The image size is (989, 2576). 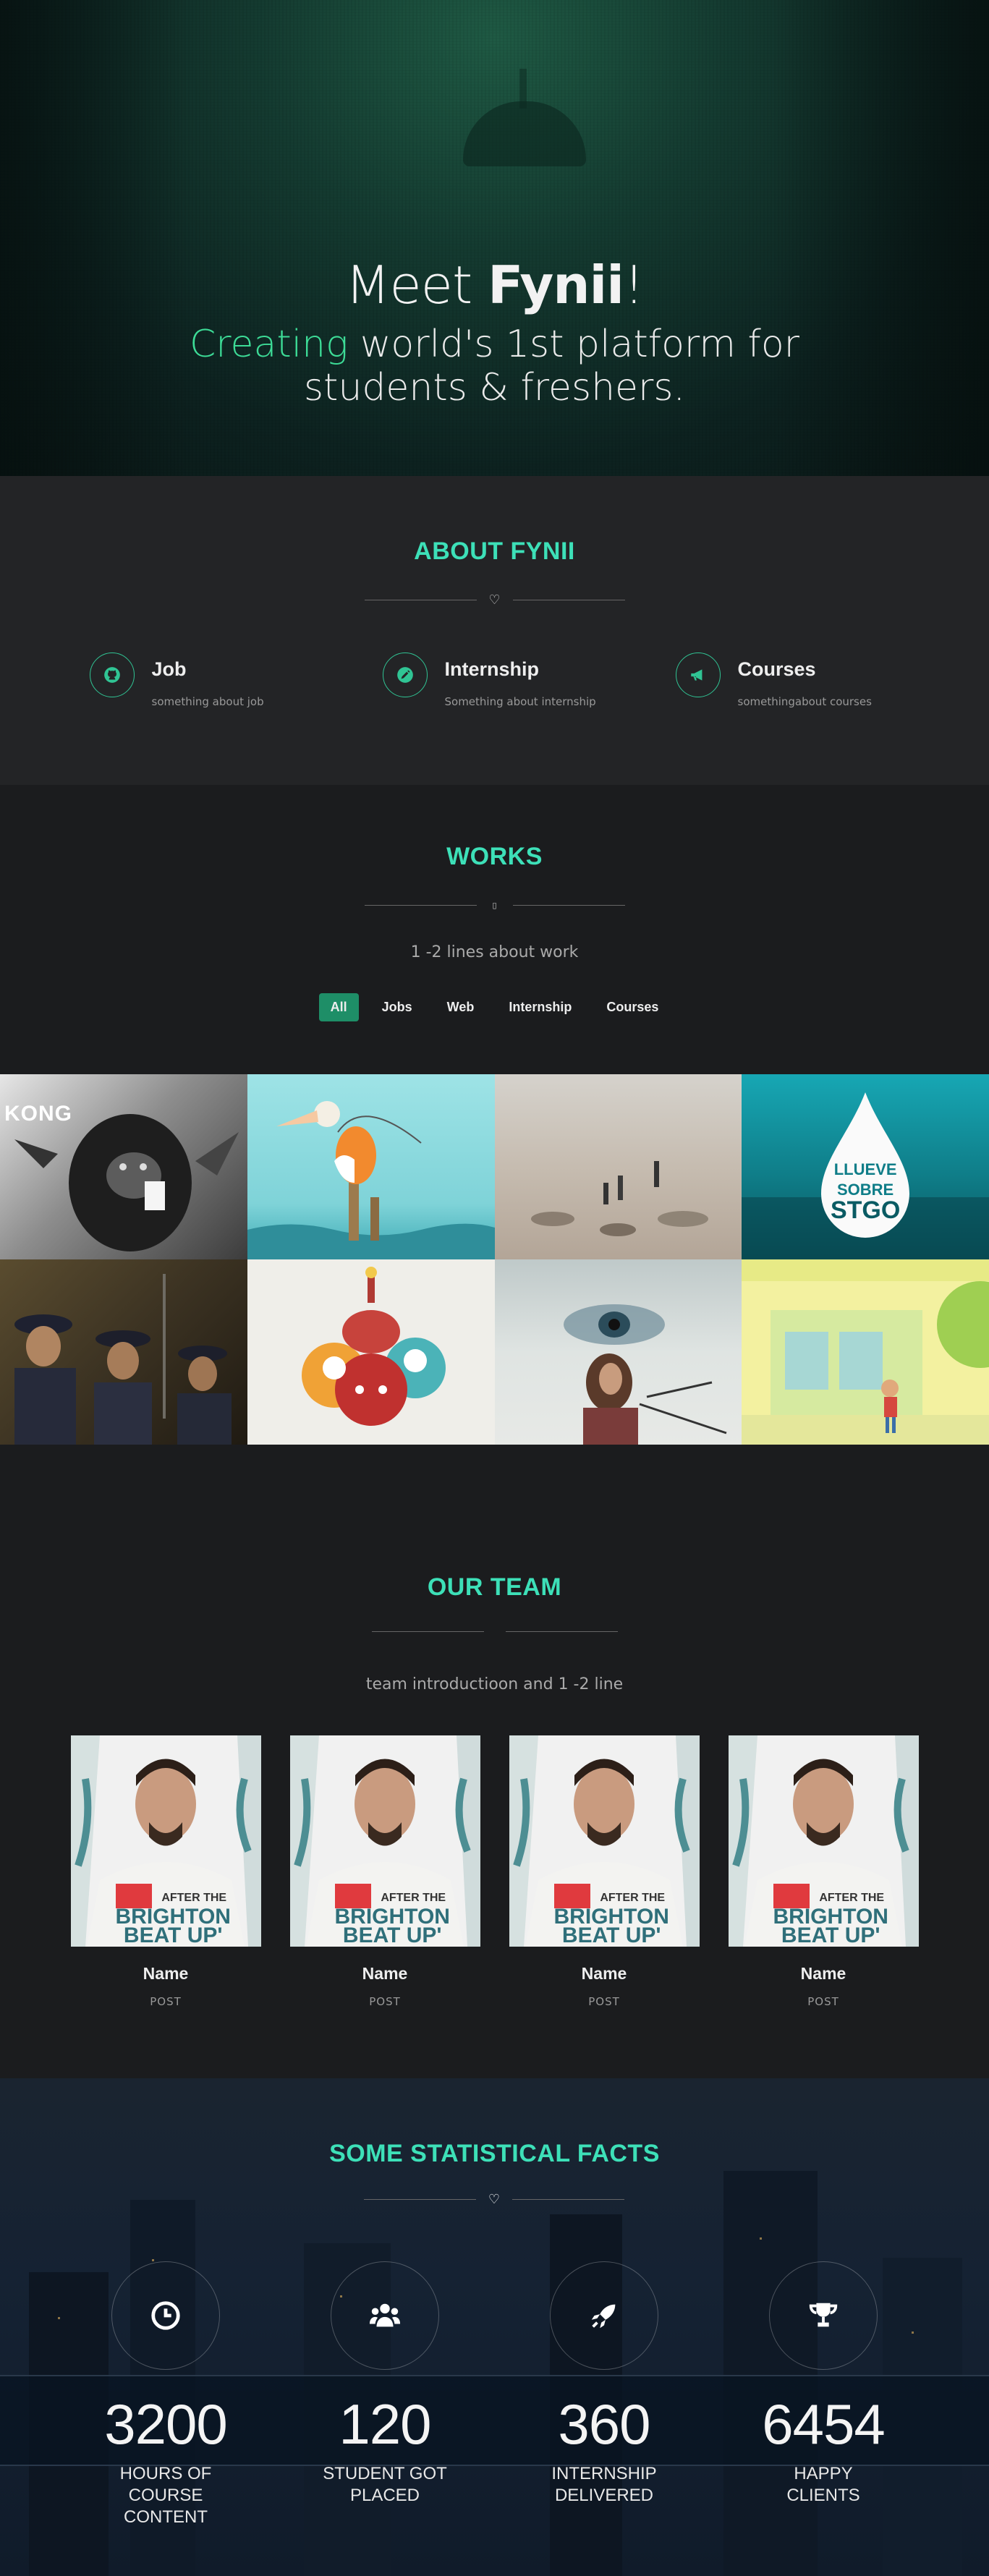 What do you see at coordinates (385, 2315) in the screenshot?
I see `users-icon` at bounding box center [385, 2315].